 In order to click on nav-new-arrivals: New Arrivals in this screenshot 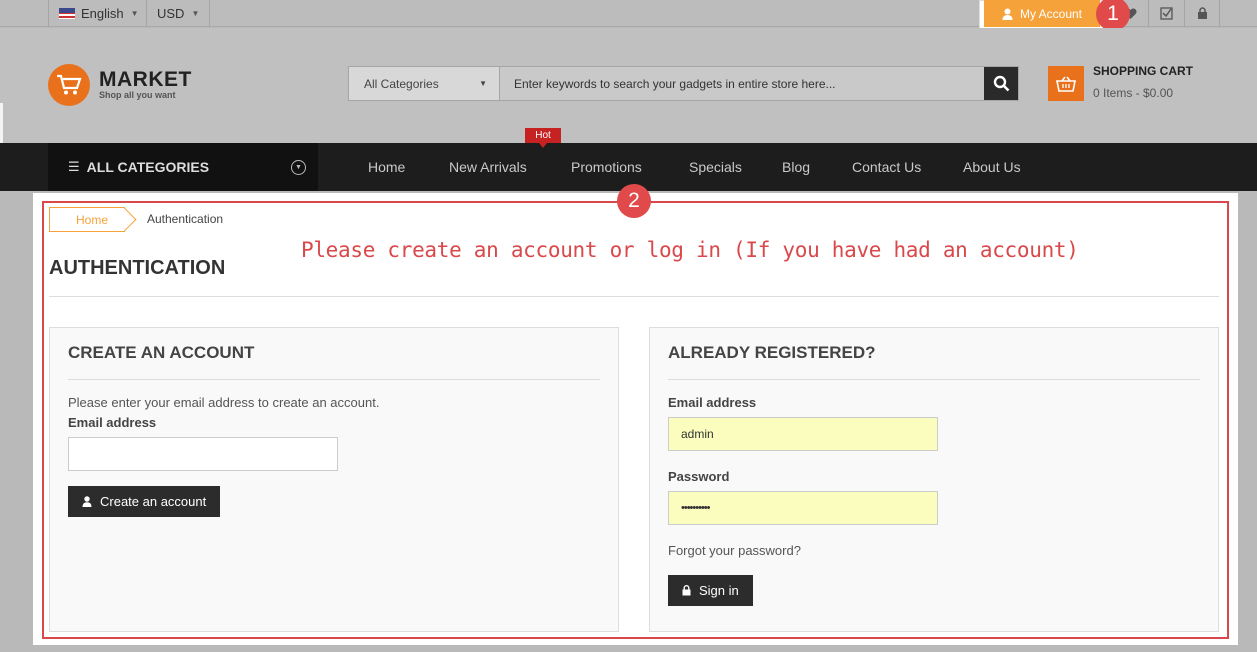, I will do `click(488, 167)`.